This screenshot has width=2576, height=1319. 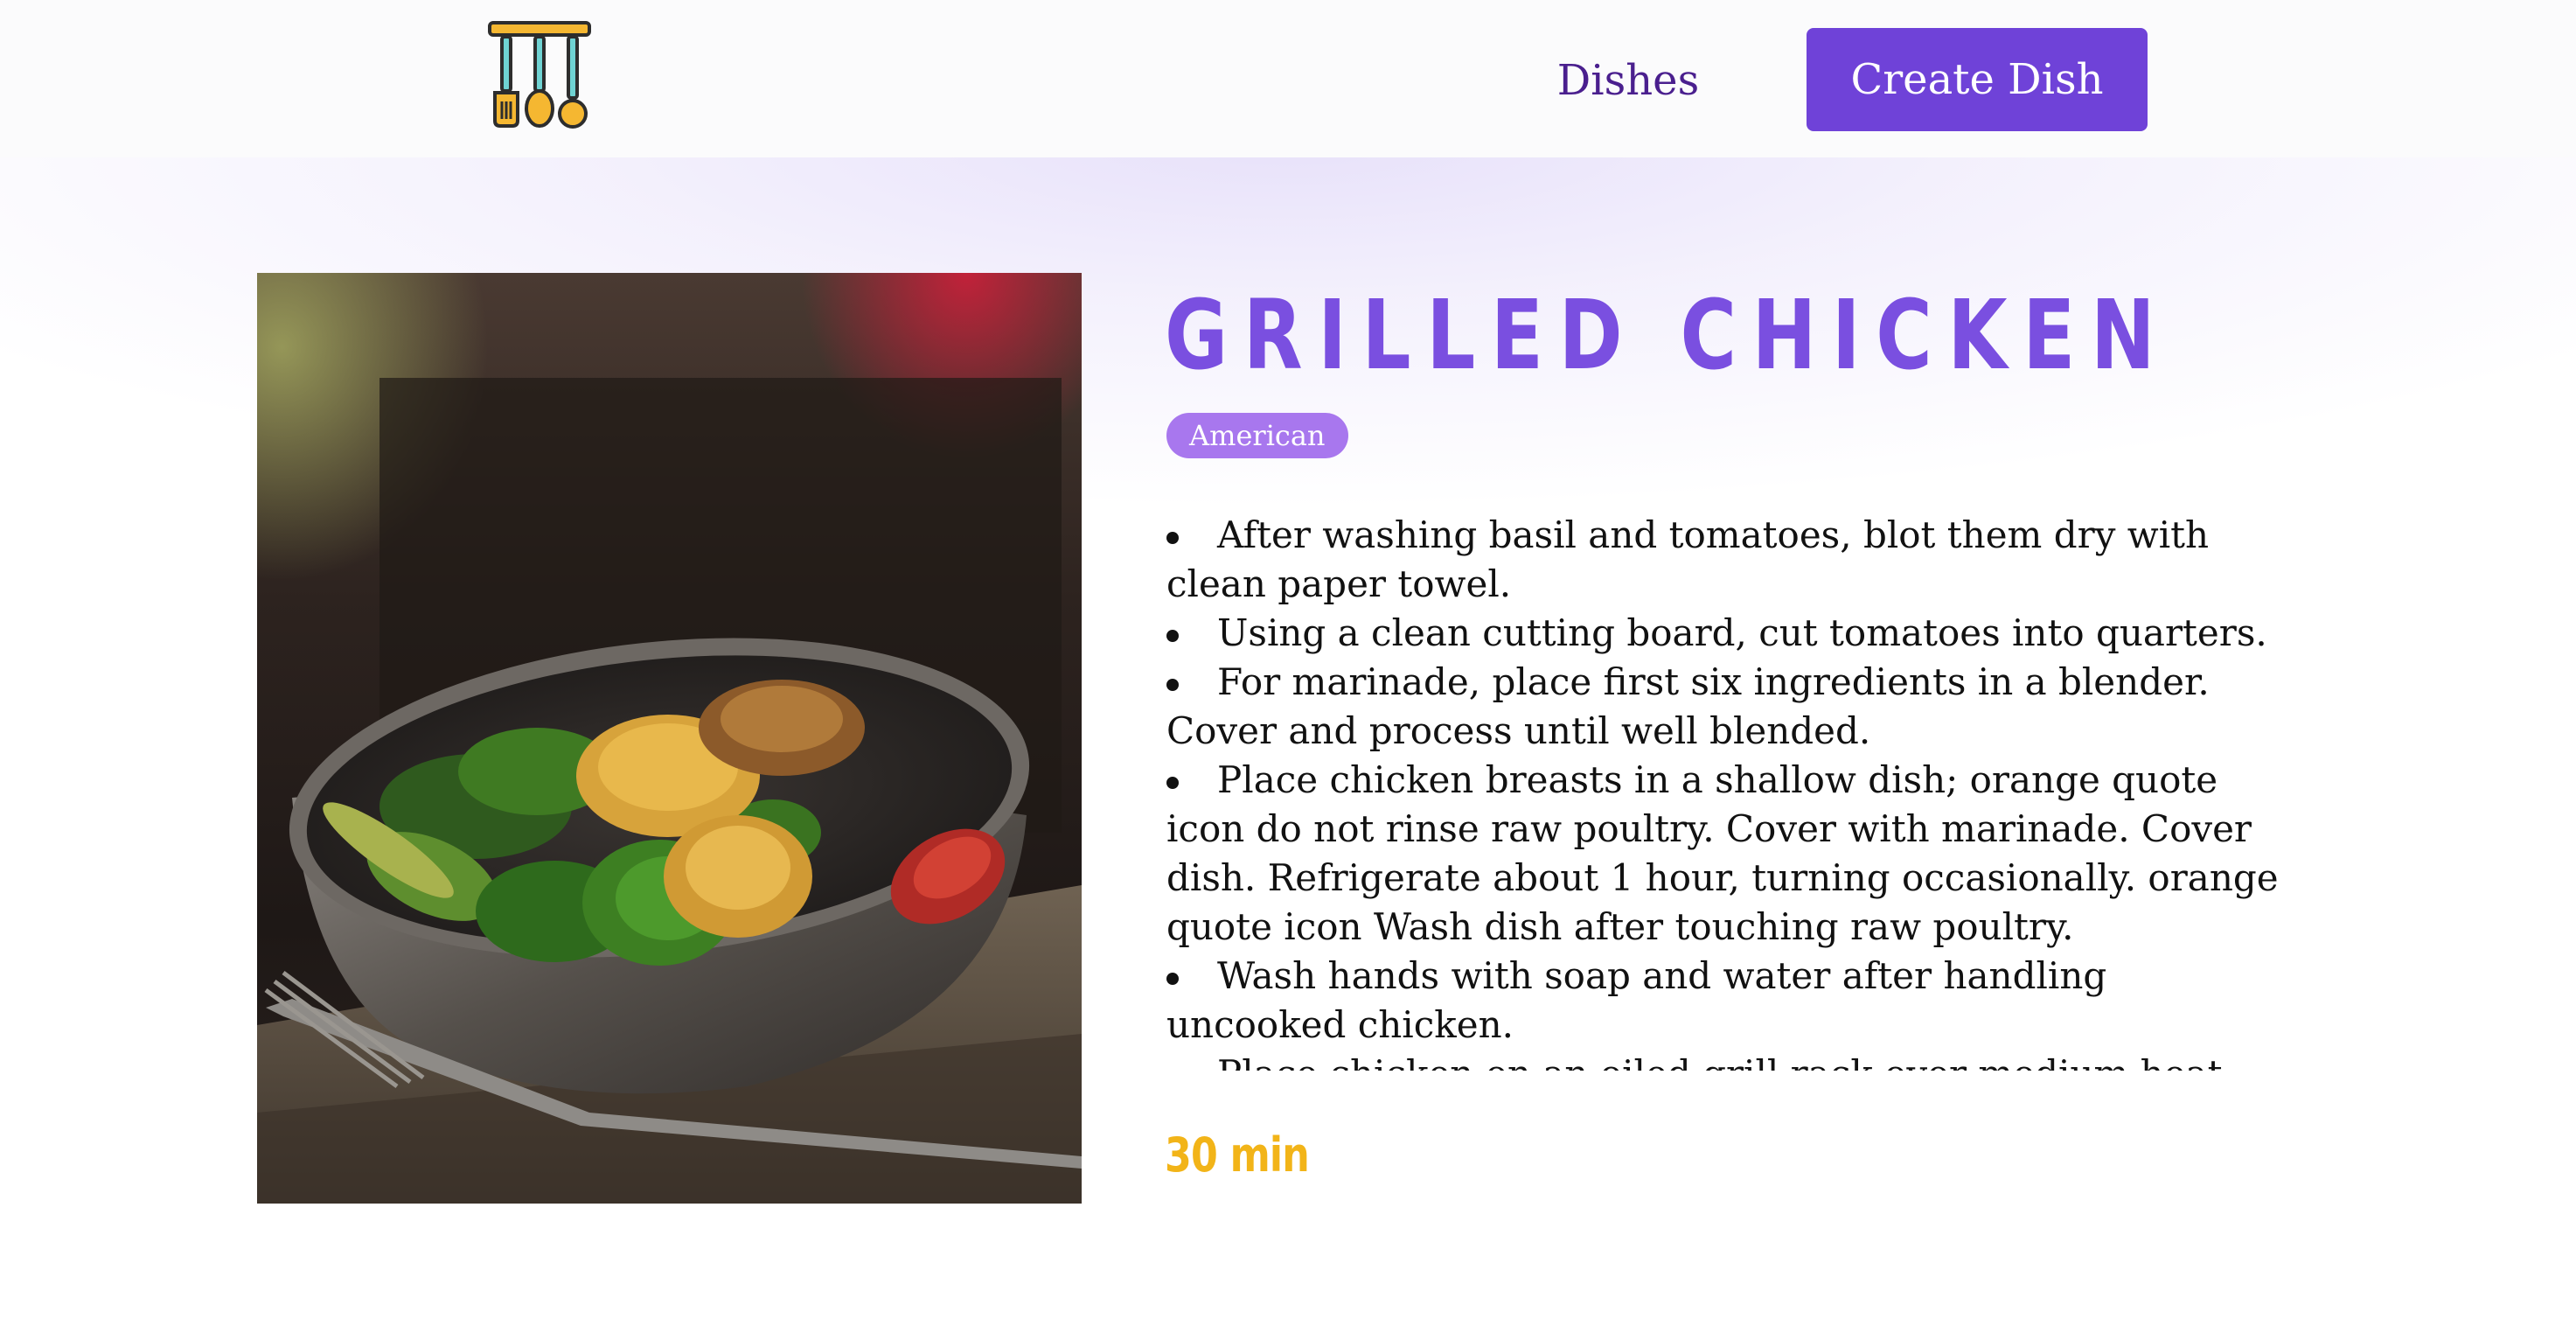 I want to click on kitchen-utensils-logo-icon, so click(x=539, y=74).